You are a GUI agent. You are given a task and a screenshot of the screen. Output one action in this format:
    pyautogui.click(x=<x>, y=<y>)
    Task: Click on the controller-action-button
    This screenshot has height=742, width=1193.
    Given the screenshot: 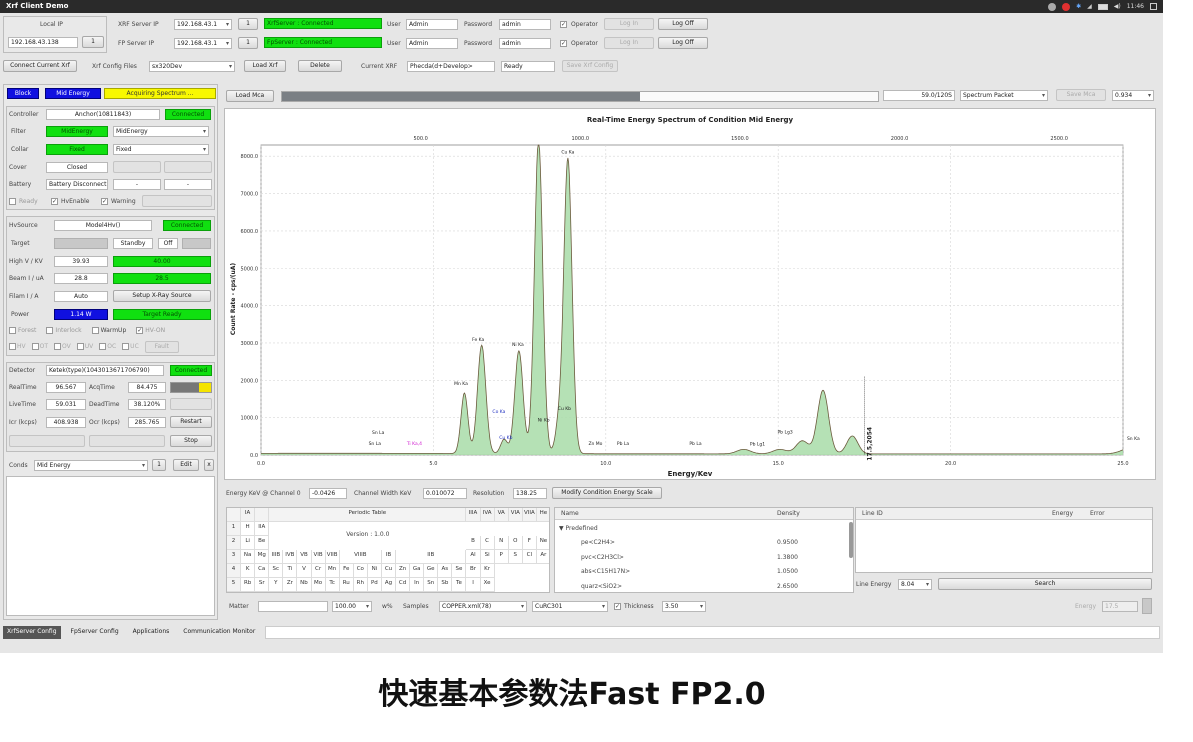 What is the action you would take?
    pyautogui.click(x=177, y=201)
    